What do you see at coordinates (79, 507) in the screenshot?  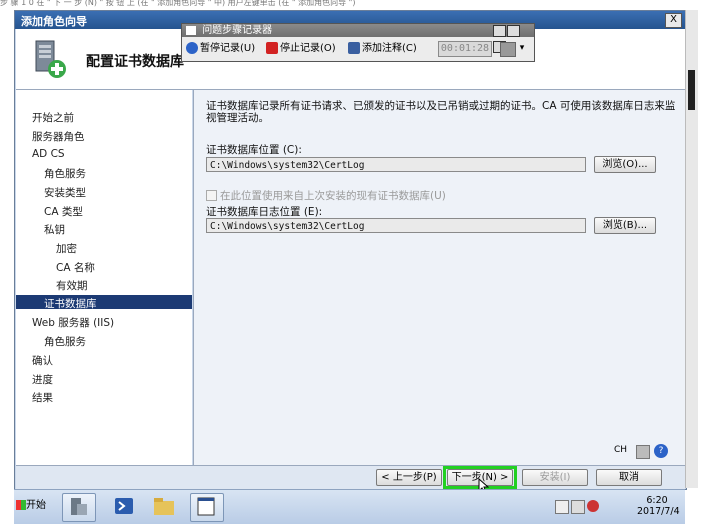 I see `server-manager-taskbar-icon` at bounding box center [79, 507].